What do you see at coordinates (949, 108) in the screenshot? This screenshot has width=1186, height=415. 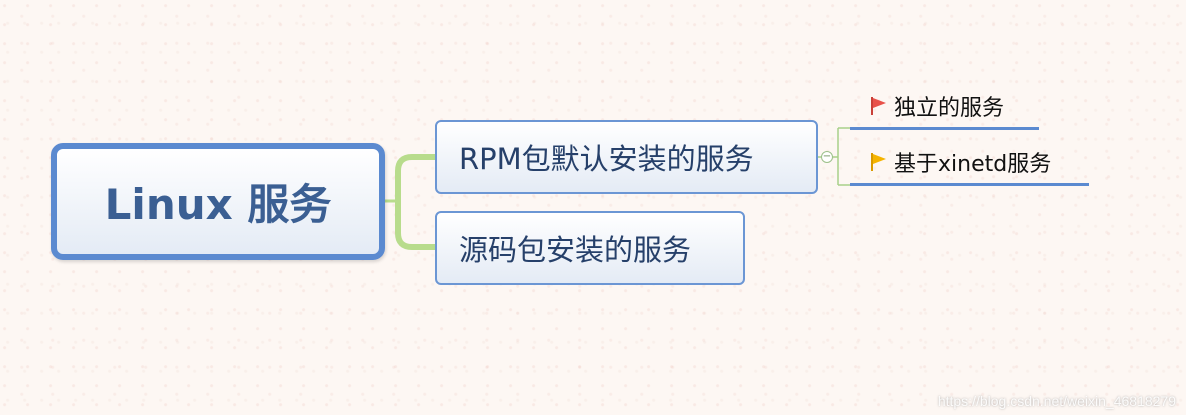 I see `leaf-label: 独立的服务` at bounding box center [949, 108].